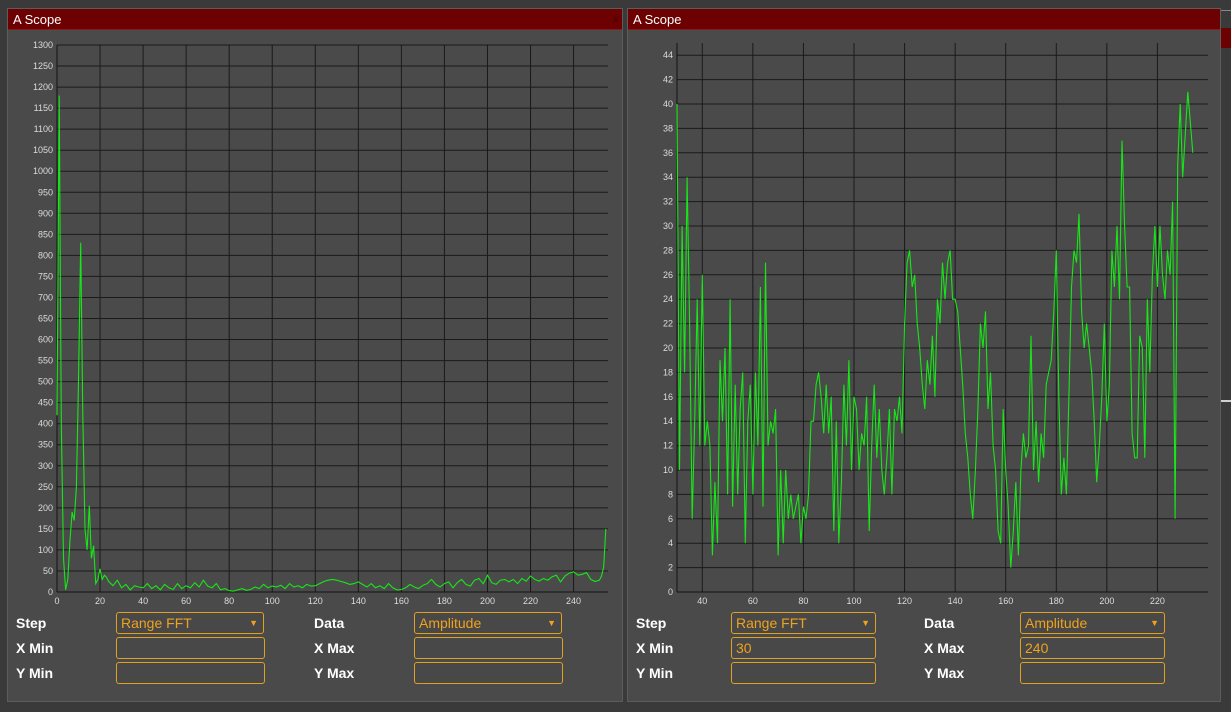 The image size is (1231, 712). Describe the element at coordinates (668, 153) in the screenshot. I see `y-tick-label: 36` at that location.